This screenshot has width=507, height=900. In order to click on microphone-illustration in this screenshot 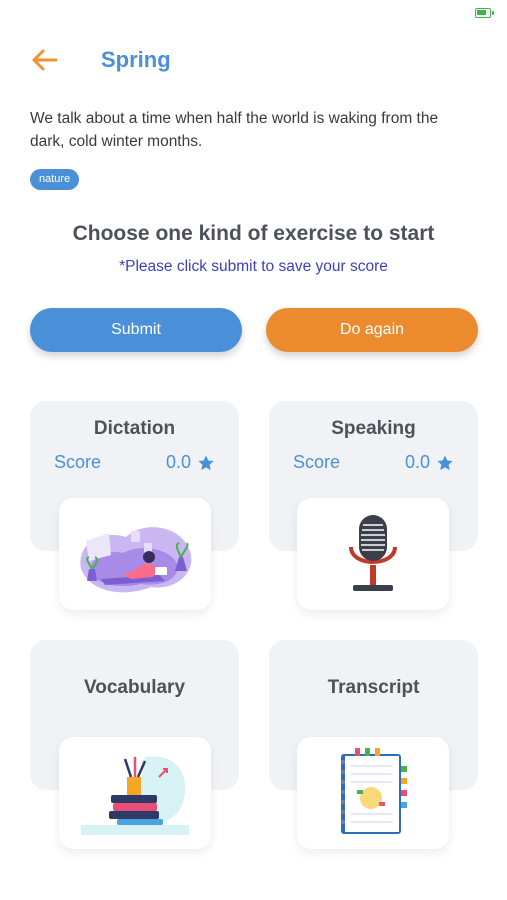, I will do `click(373, 553)`.